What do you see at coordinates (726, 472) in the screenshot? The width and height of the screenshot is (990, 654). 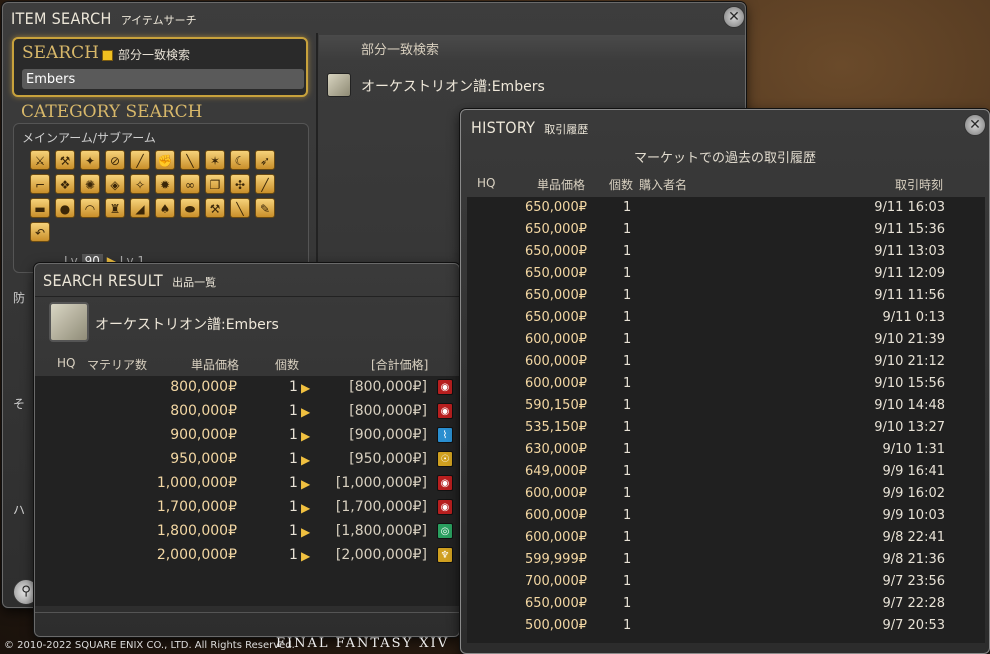 I see `table-row: 649,000₽ 1 9/9 16:41` at bounding box center [726, 472].